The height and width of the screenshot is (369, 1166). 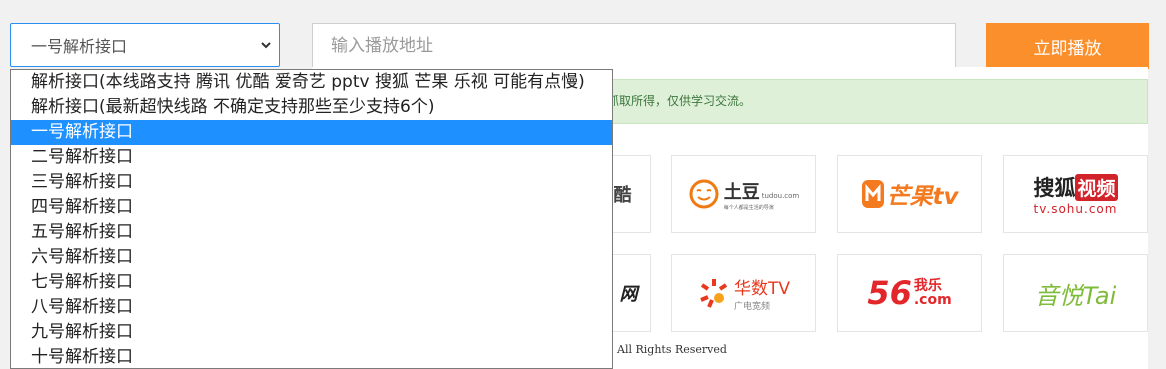 I want to click on play-now-button: 立即播放, so click(x=1067, y=46).